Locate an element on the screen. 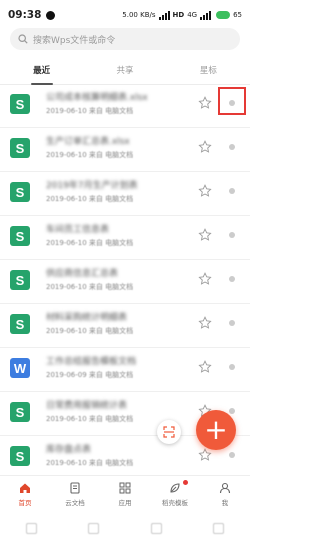  file-row: S 生产订单汇总表.xlsx 2019-06-10 来自 电脑文档 is located at coordinates (125, 150).